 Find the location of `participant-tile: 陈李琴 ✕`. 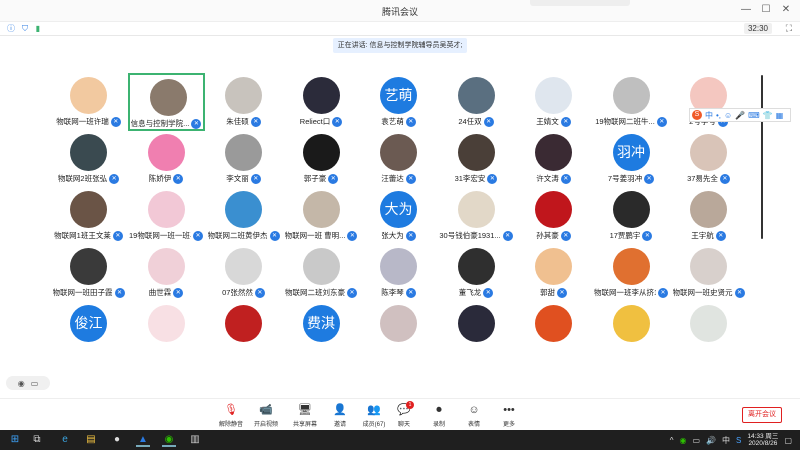

participant-tile: 陈李琴 ✕ is located at coordinates (398, 273).